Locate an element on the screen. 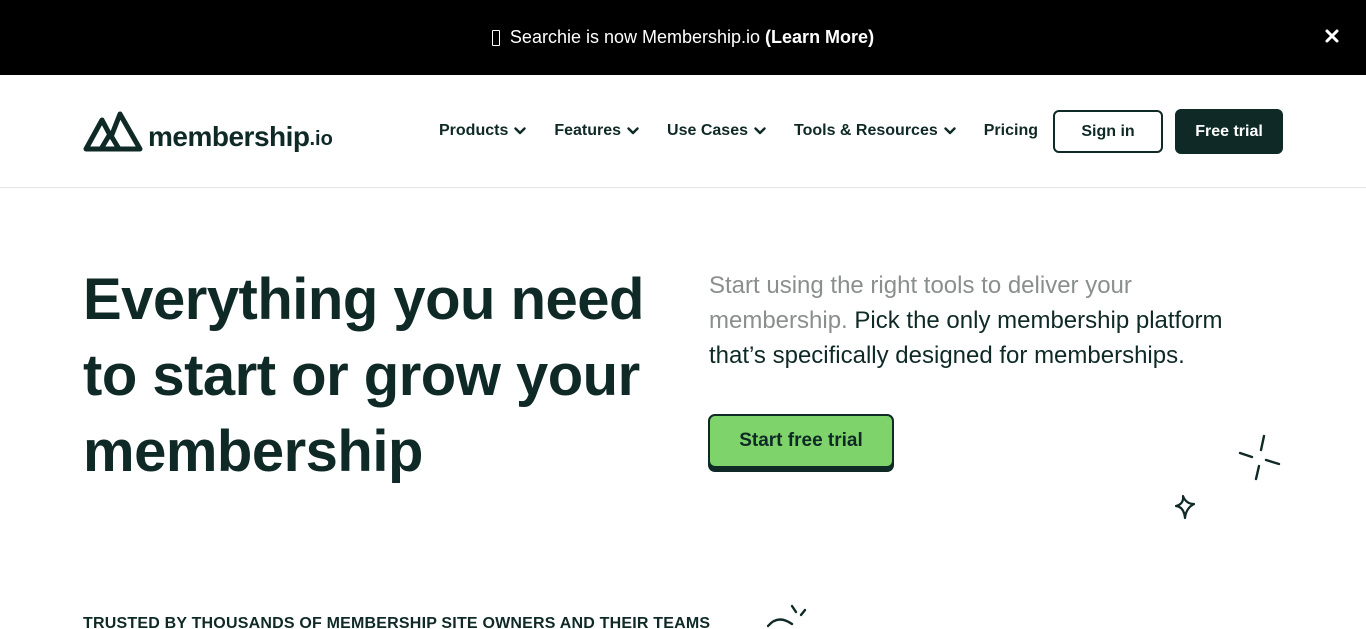 This screenshot has width=1366, height=629. nav-item-label: Products is located at coordinates (474, 130).